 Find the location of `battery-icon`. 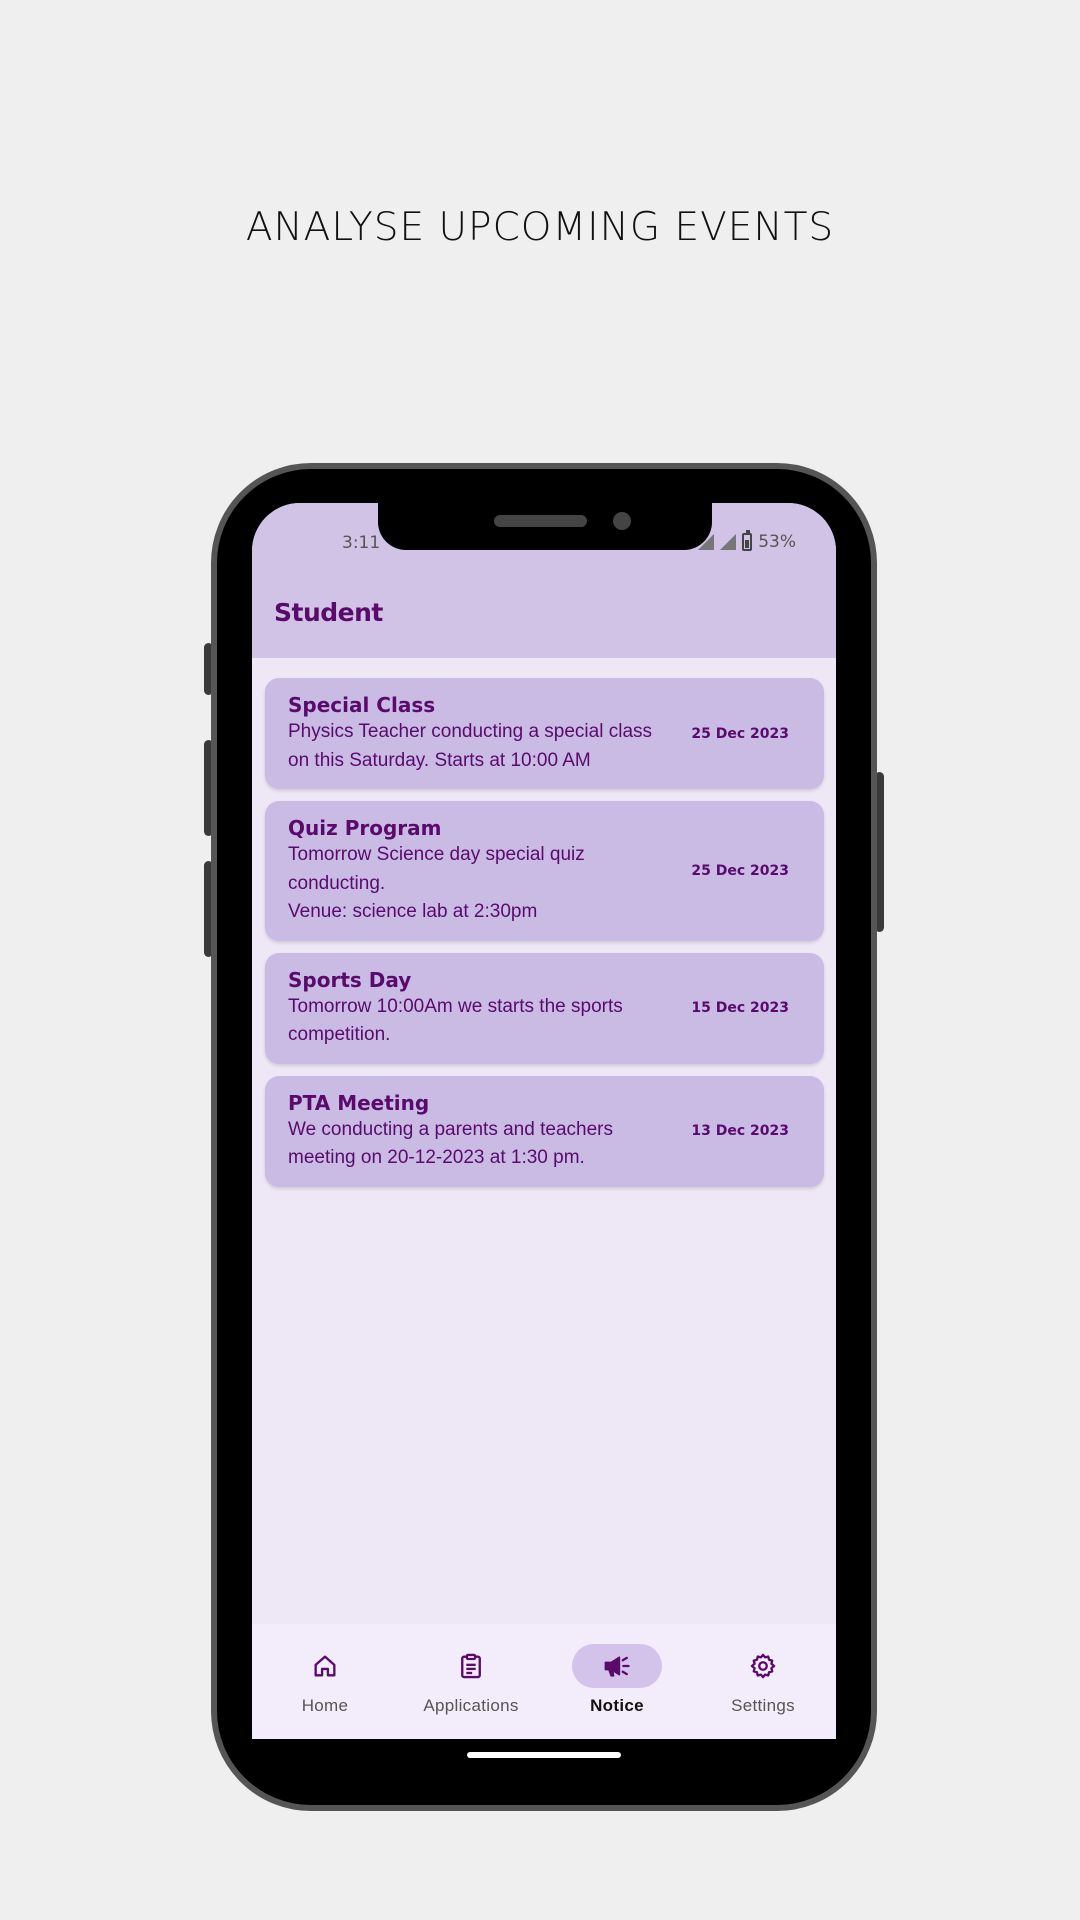

battery-icon is located at coordinates (747, 540).